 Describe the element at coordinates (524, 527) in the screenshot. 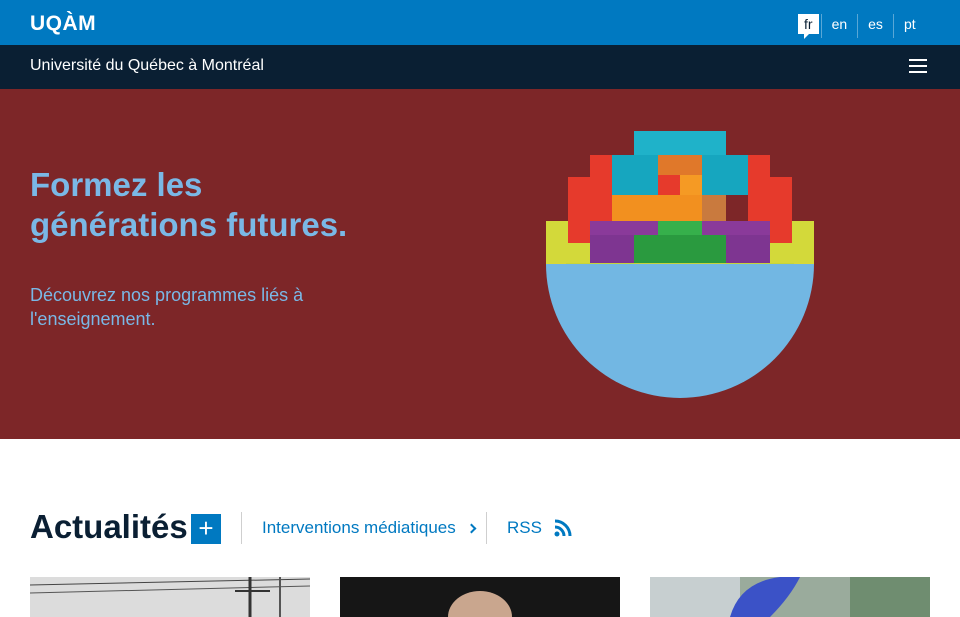

I see `rss-label: RSS` at that location.